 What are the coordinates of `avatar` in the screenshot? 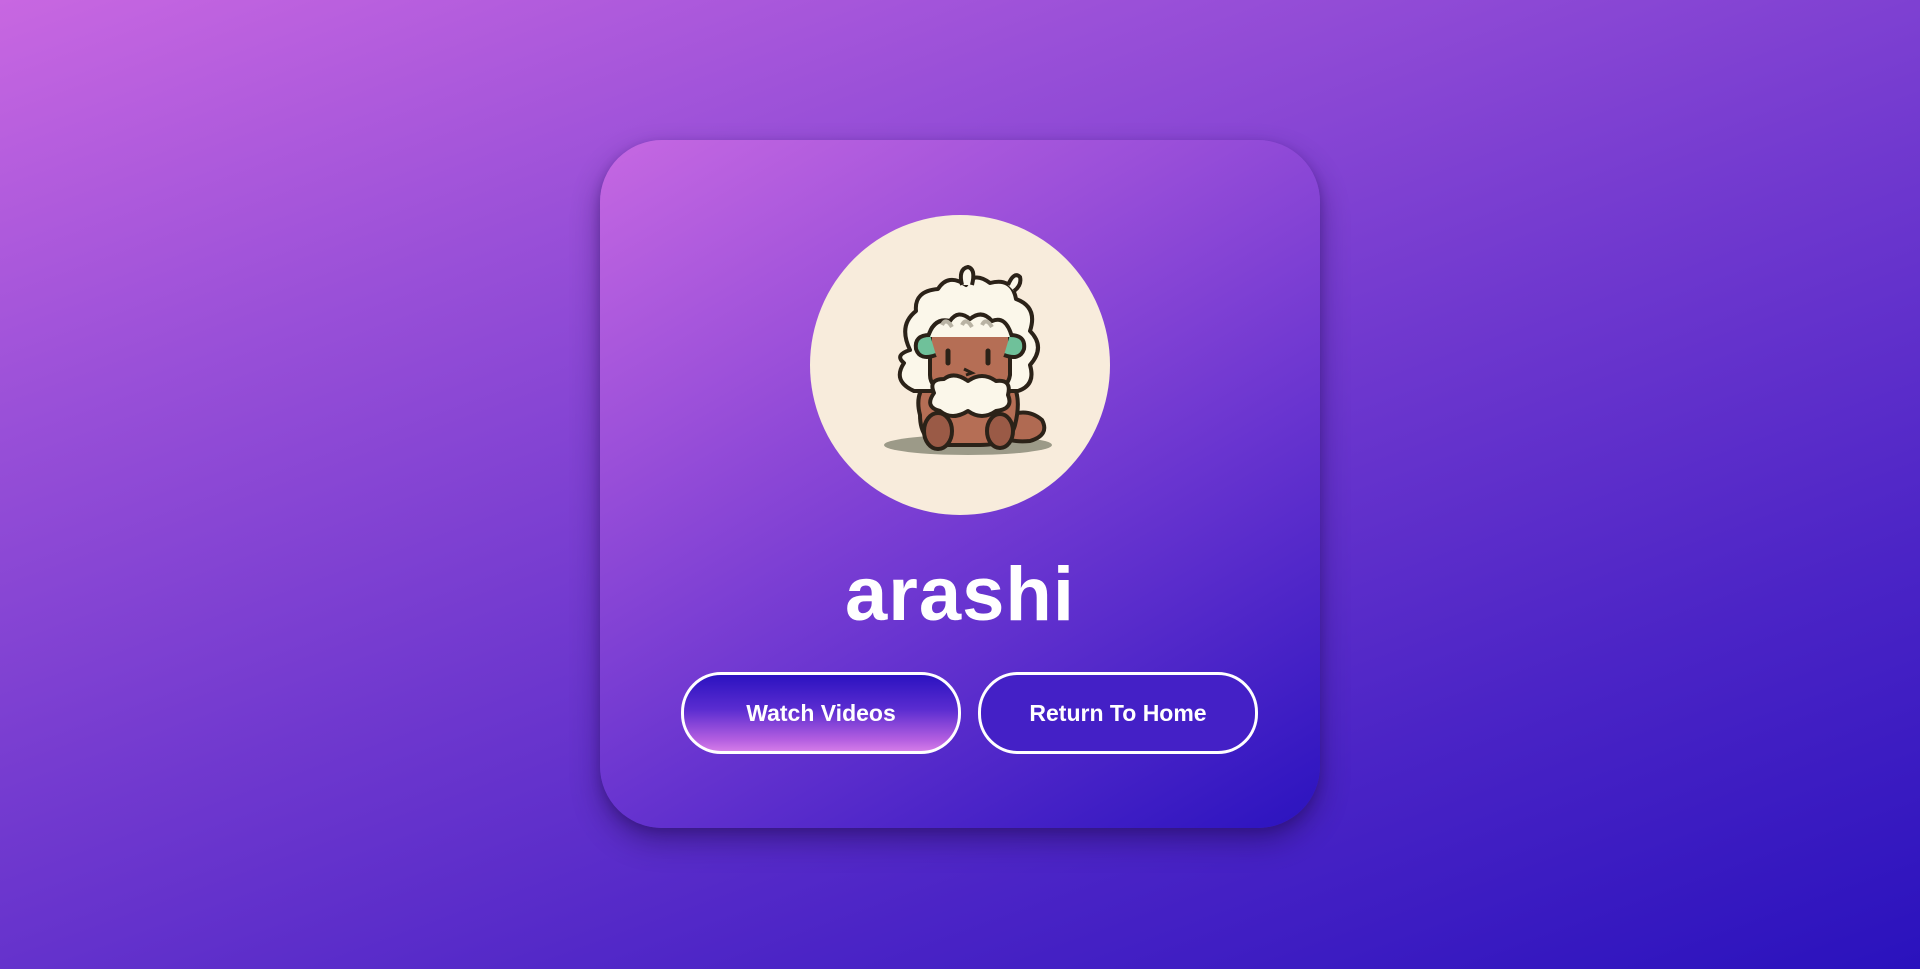 It's located at (960, 365).